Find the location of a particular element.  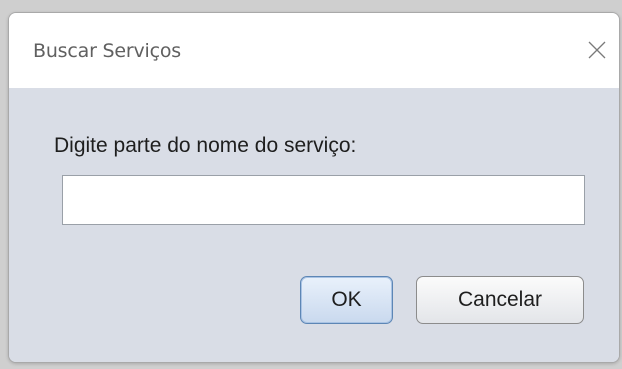

close-button is located at coordinates (595, 51).